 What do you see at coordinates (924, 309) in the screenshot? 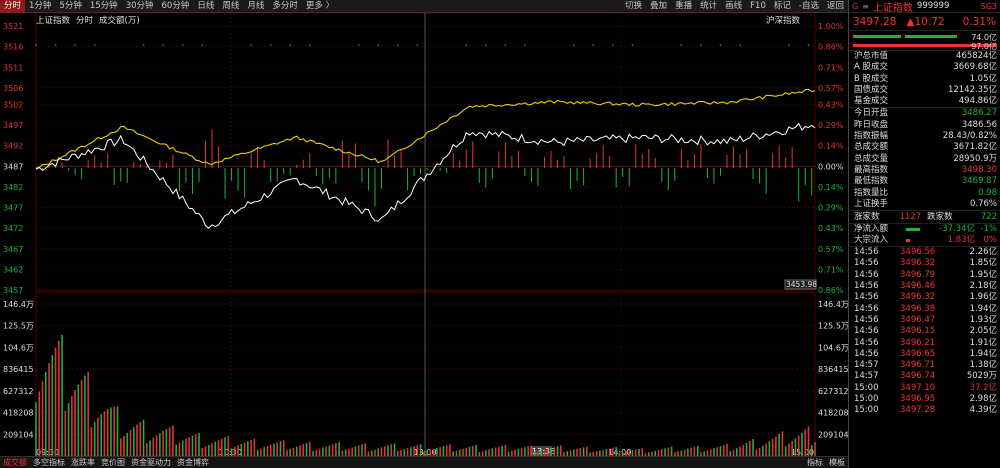
I see `tick-row: 14:56 3496.38 1.94亿` at bounding box center [924, 309].